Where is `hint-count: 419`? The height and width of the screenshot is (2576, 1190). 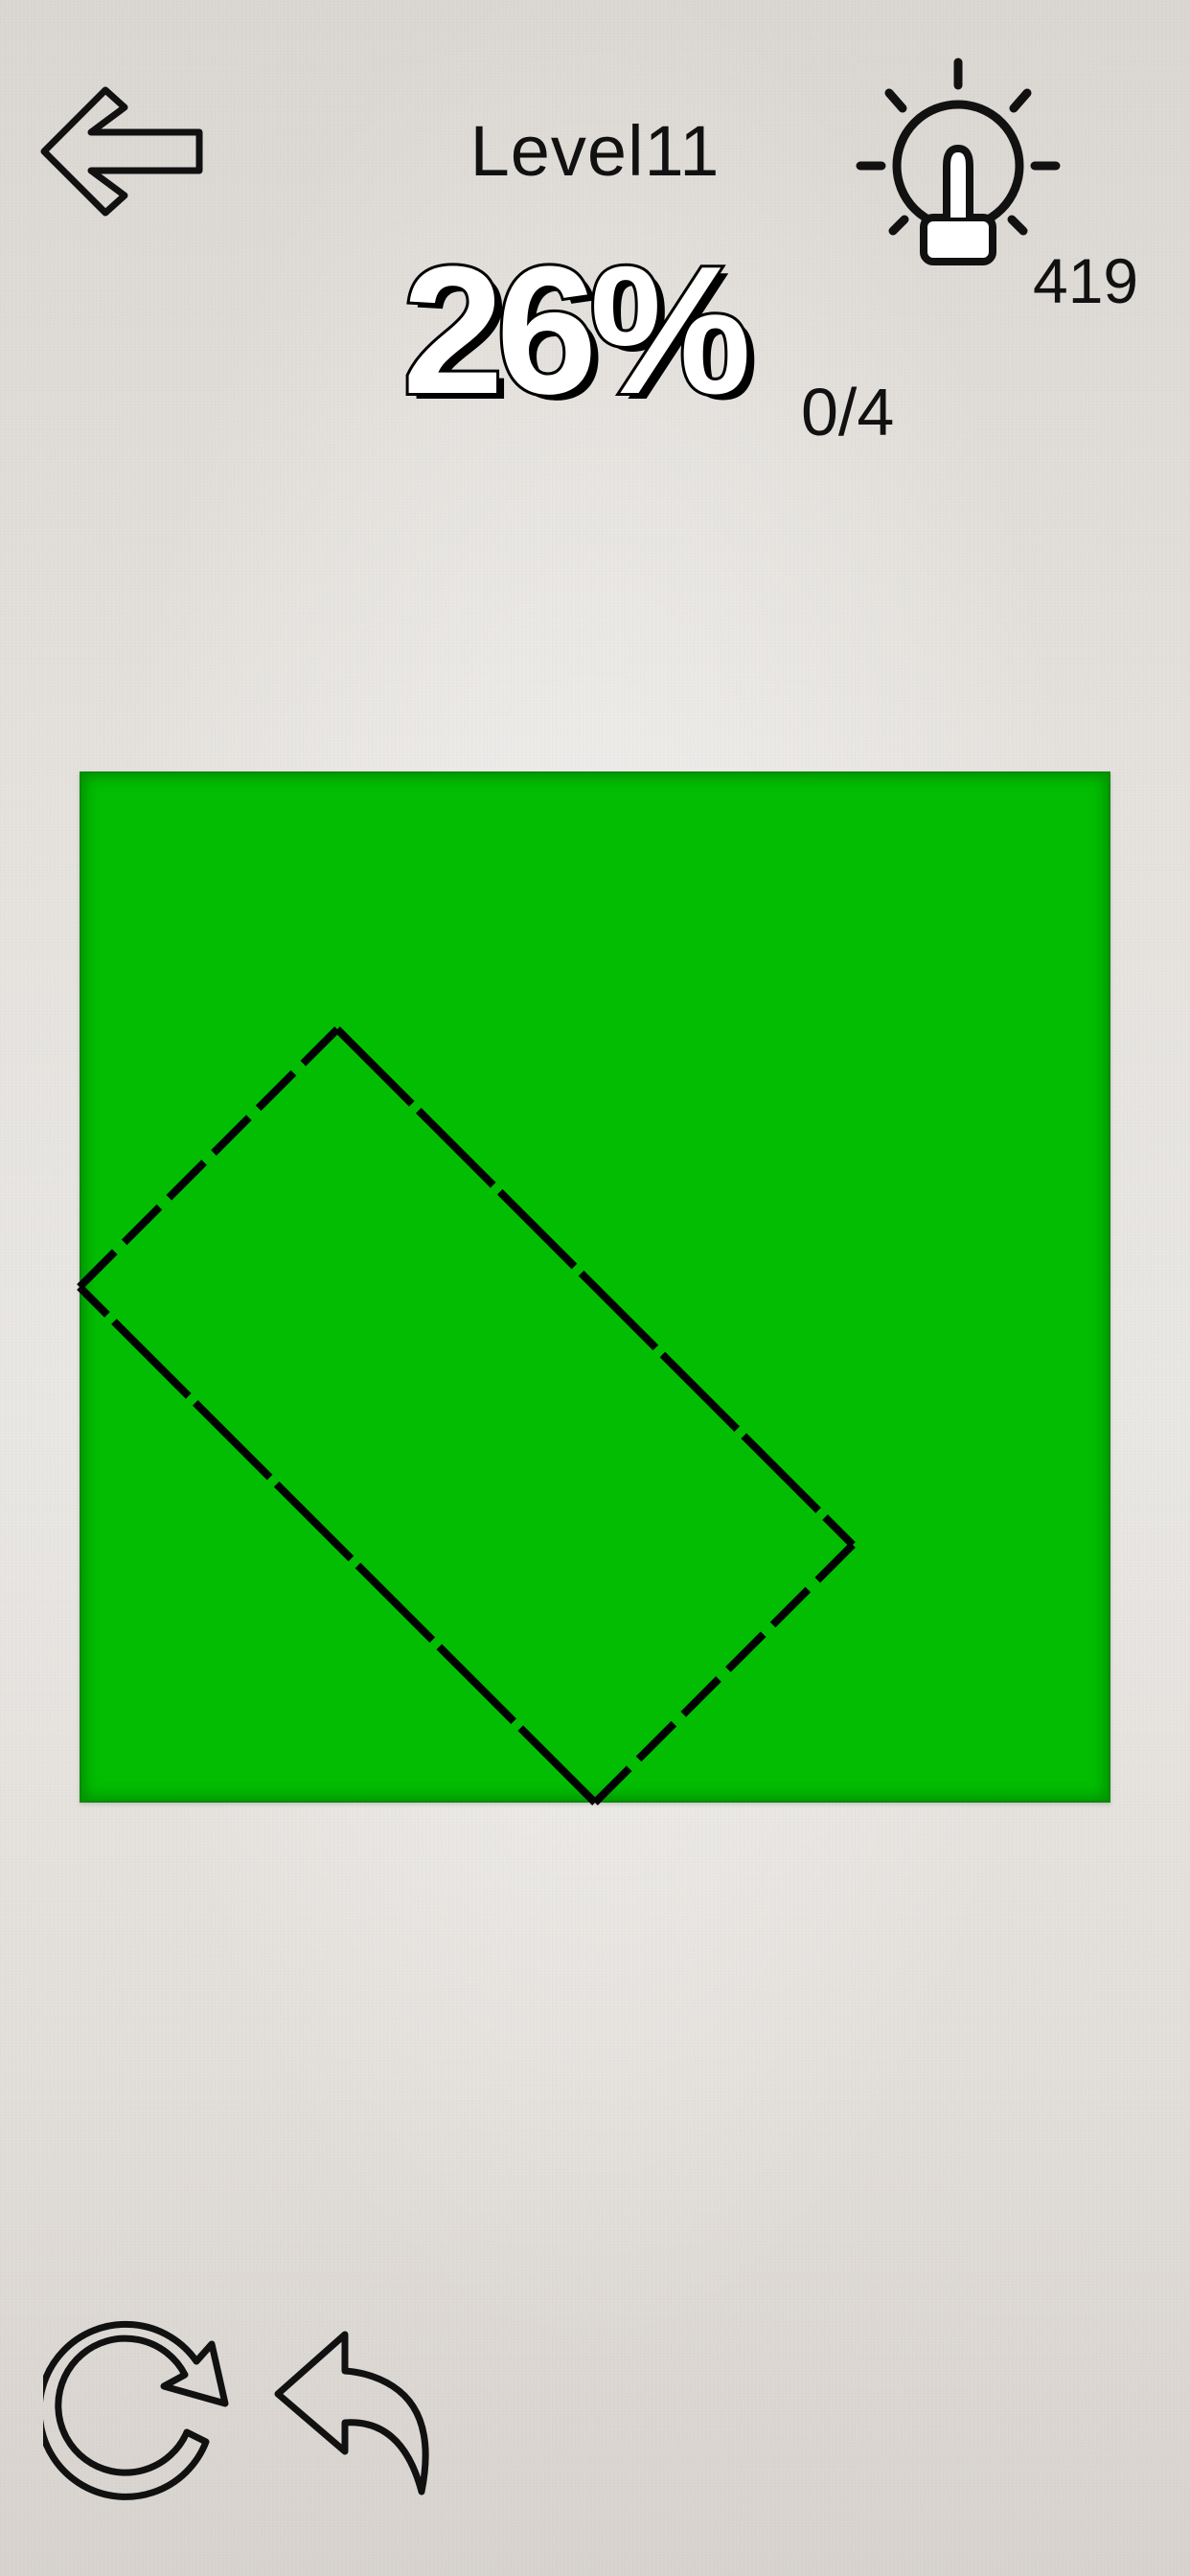 hint-count: 419 is located at coordinates (1086, 280).